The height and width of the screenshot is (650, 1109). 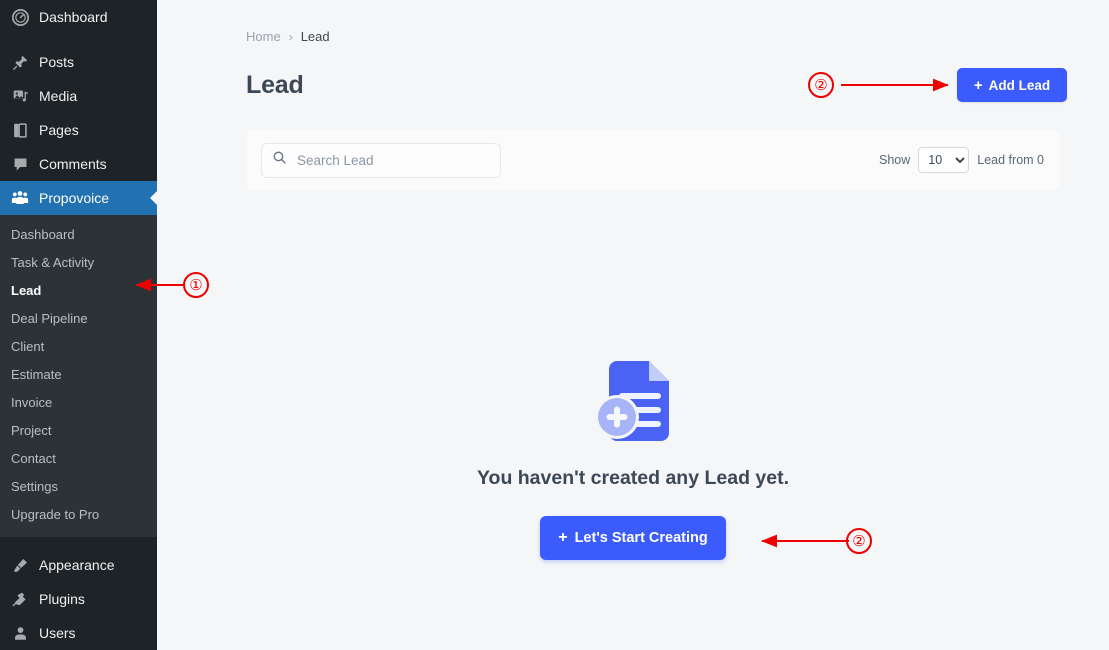 What do you see at coordinates (633, 478) in the screenshot?
I see `empty-state-title: You haven't created any Lead yet.` at bounding box center [633, 478].